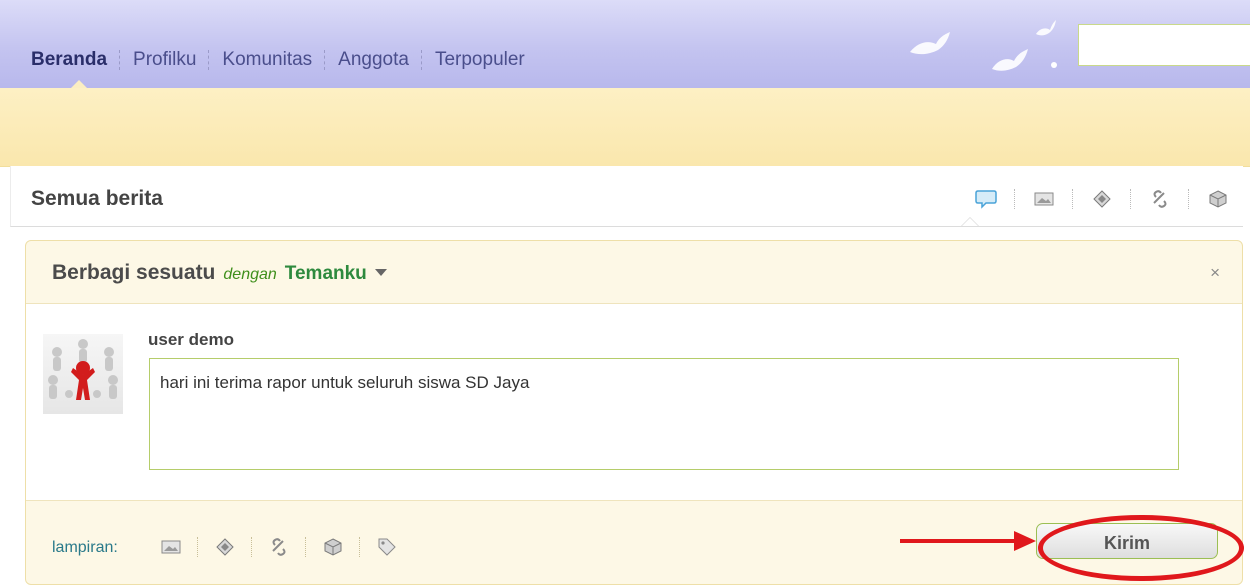 The image size is (1250, 585). Describe the element at coordinates (219, 273) in the screenshot. I see `share-title: Berbagi sesuatu dengan Temanku` at that location.